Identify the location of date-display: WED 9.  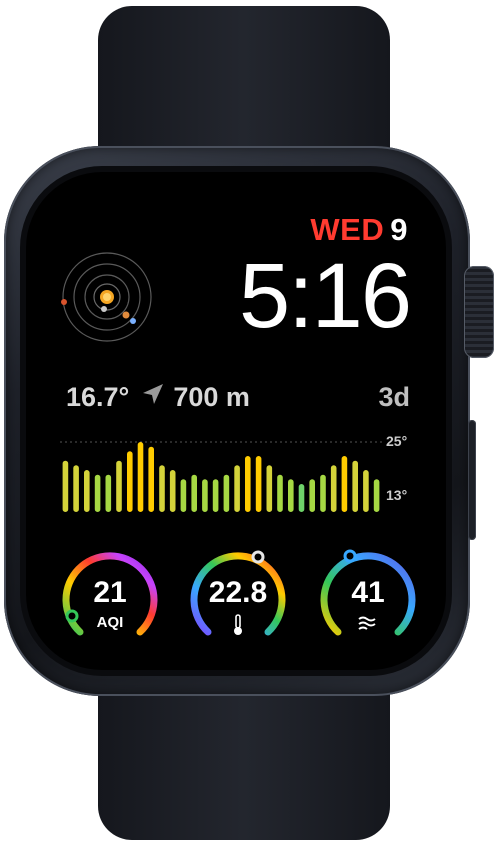
(359, 230).